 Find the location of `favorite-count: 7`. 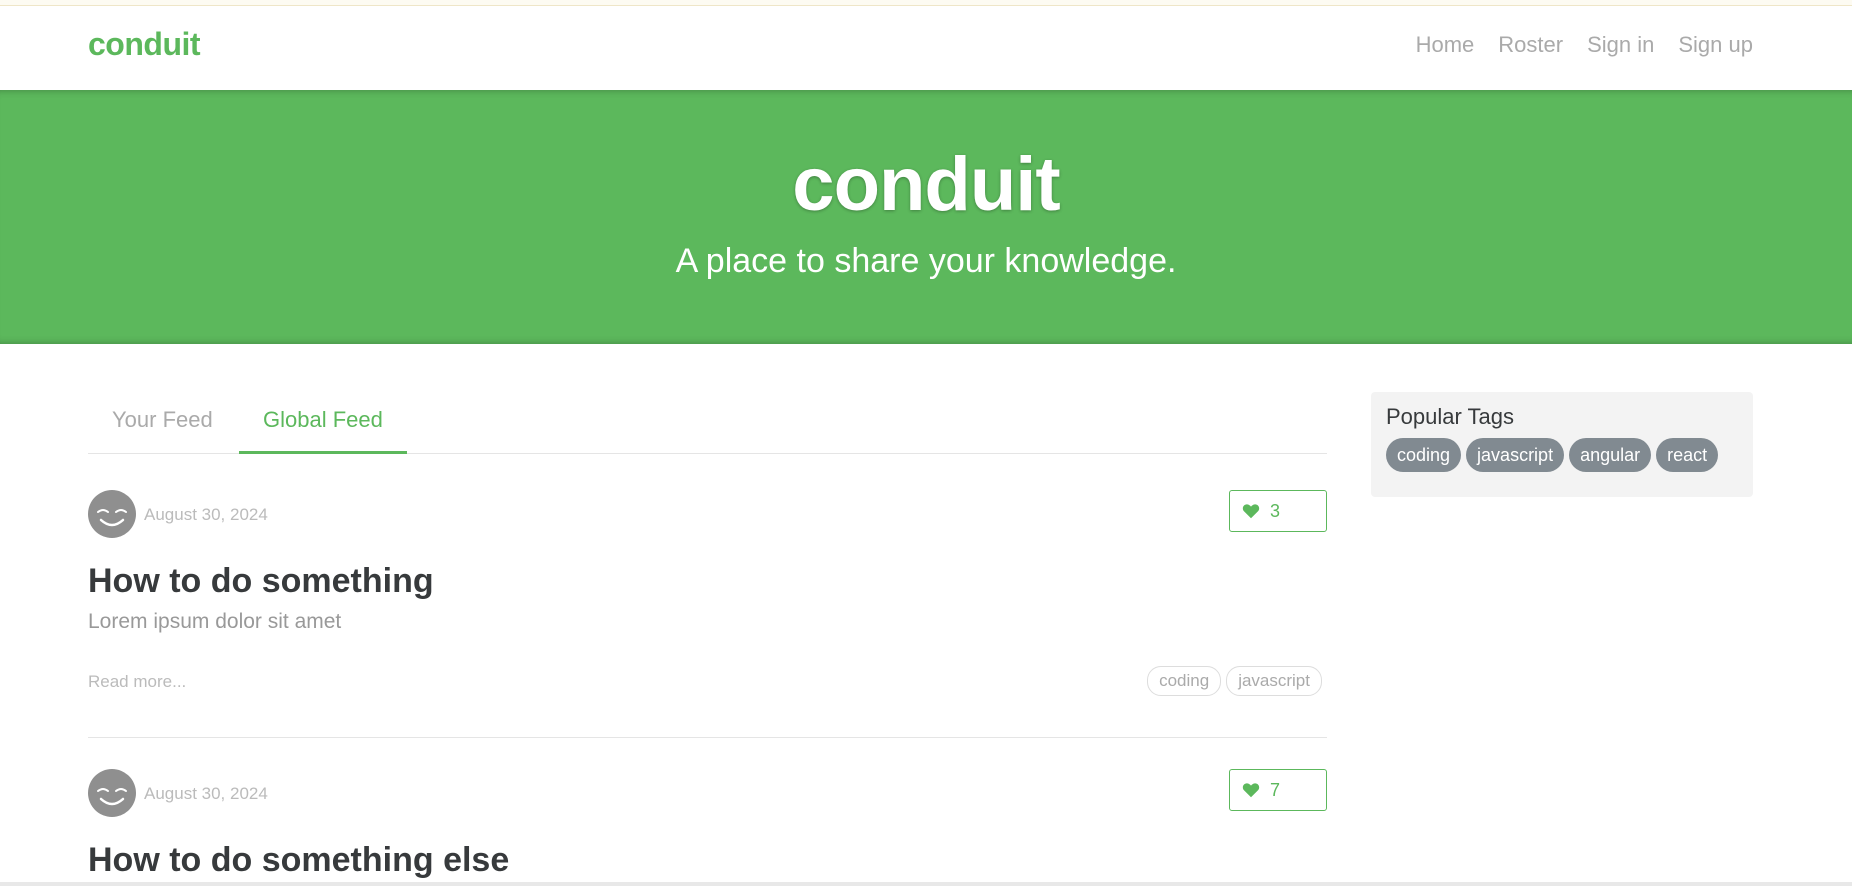

favorite-count: 7 is located at coordinates (1275, 789).